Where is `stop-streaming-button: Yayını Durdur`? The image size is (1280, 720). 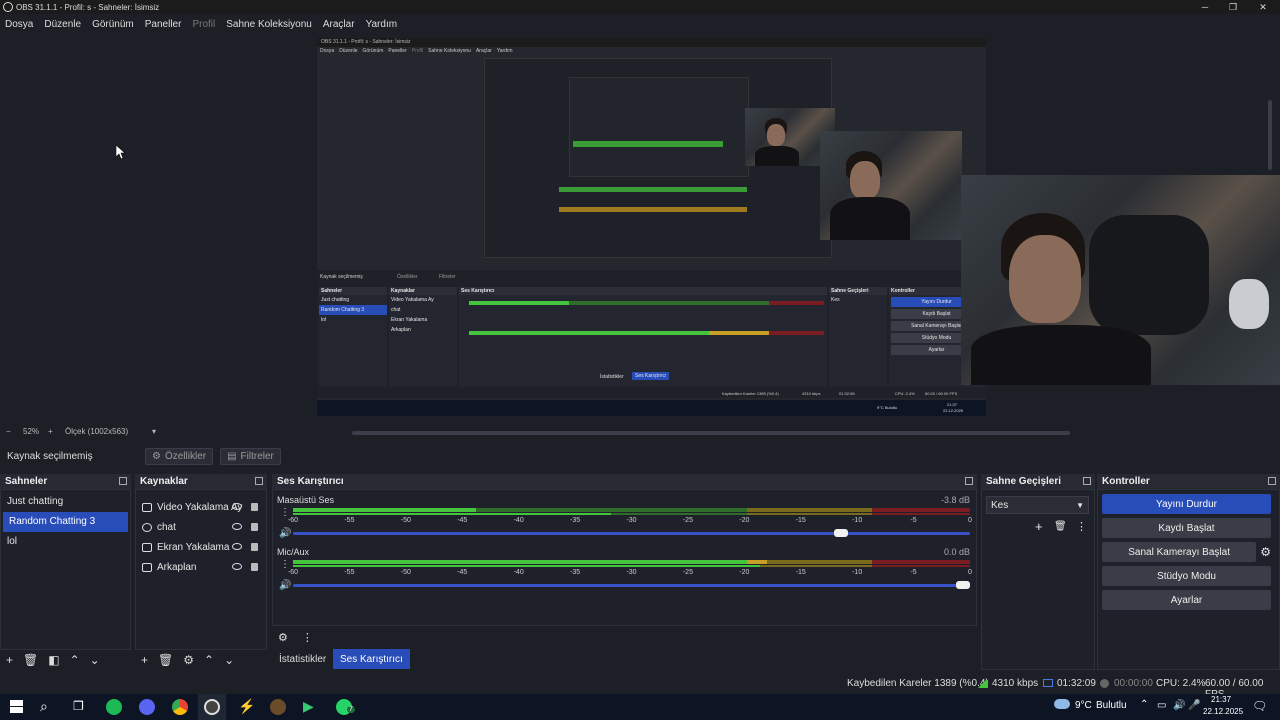 stop-streaming-button: Yayını Durdur is located at coordinates (1186, 504).